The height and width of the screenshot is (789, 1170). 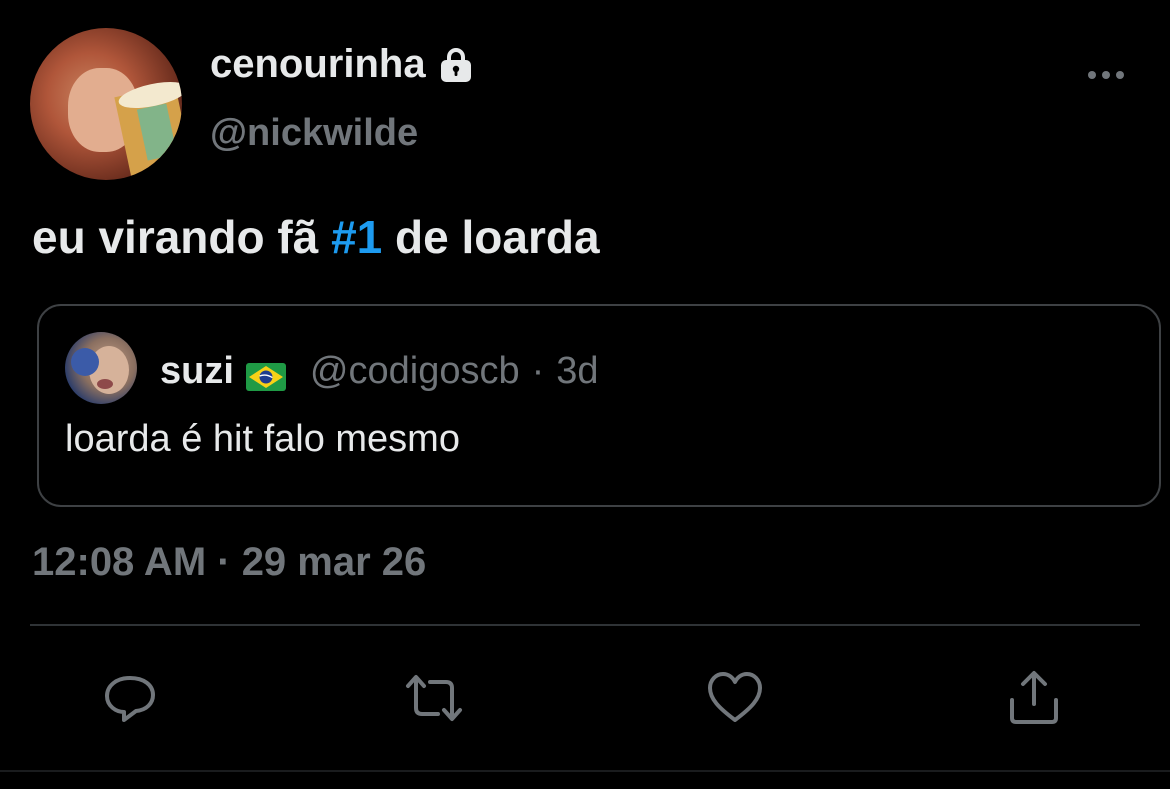 I want to click on quoted-author-avatar, so click(x=101, y=368).